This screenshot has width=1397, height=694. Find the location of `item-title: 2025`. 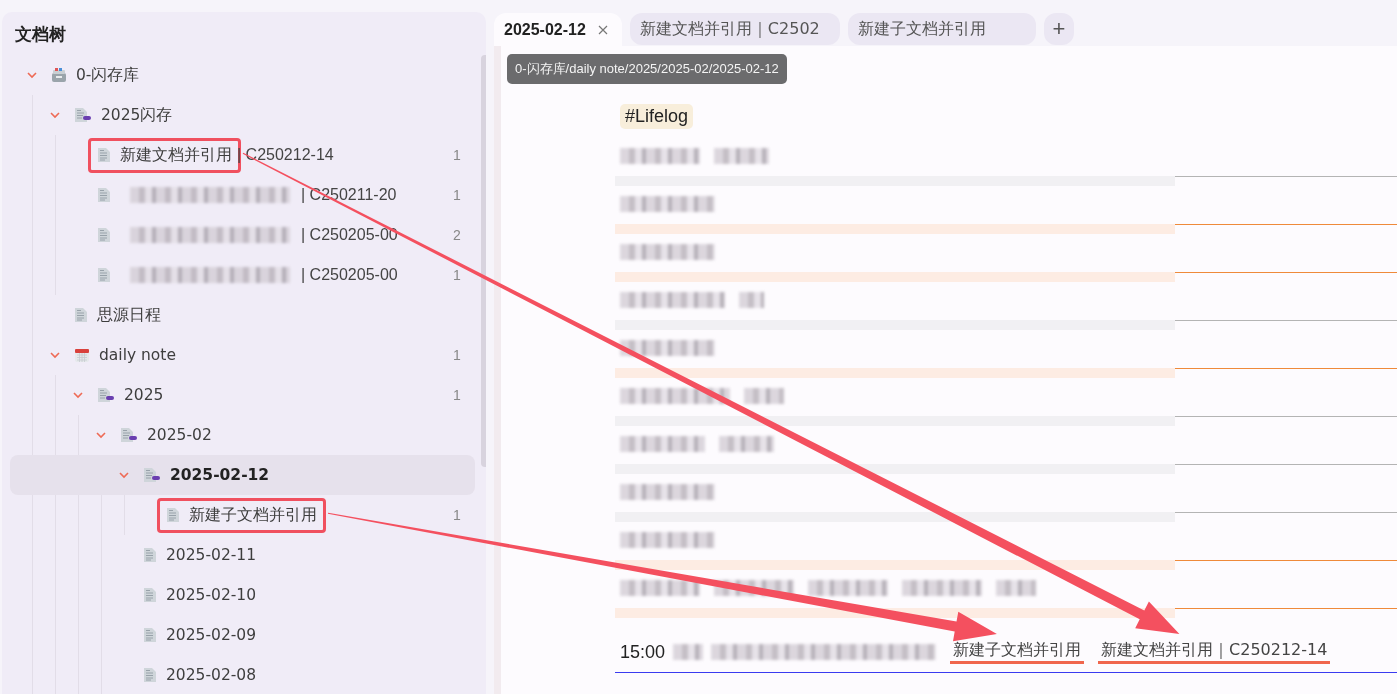

item-title: 2025 is located at coordinates (144, 395).